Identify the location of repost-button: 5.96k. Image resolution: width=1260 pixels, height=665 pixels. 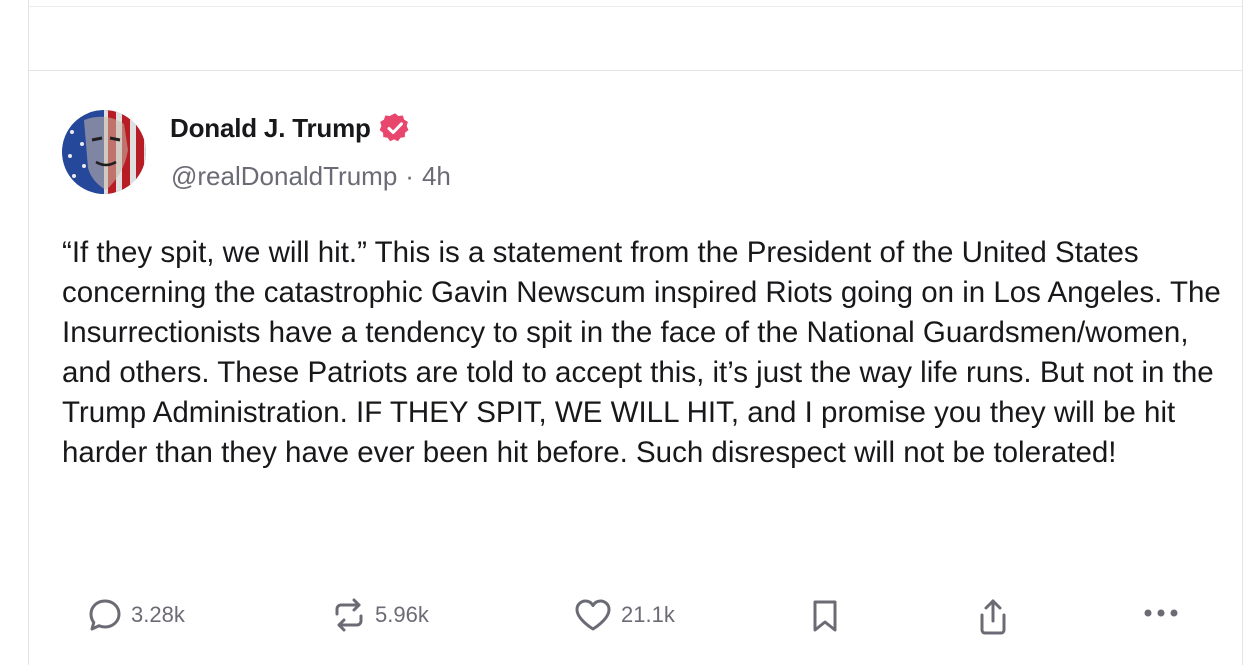
(380, 615).